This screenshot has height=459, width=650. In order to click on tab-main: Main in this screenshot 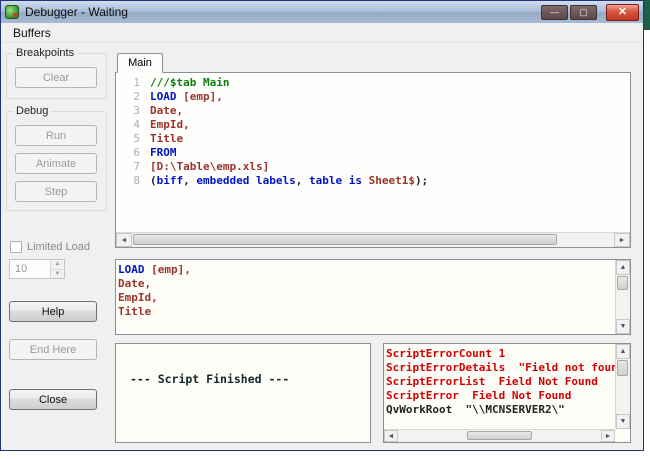, I will do `click(140, 63)`.